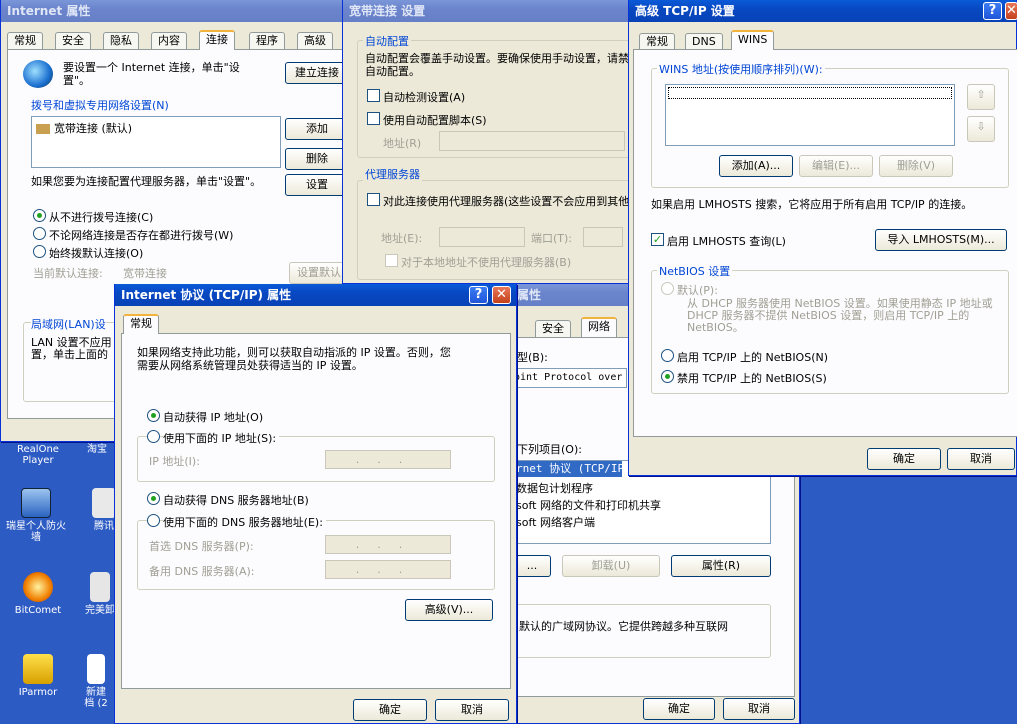 The height and width of the screenshot is (724, 1017). I want to click on alternate-dns-label: 备用 DNS 服务器(A):, so click(202, 571).